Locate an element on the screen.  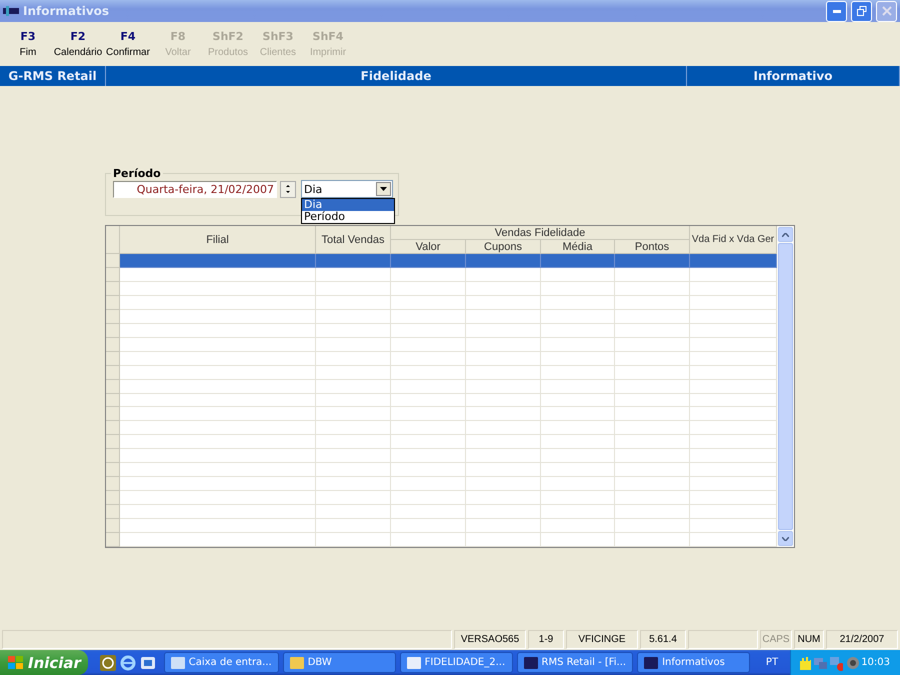
restore-button is located at coordinates (861, 11).